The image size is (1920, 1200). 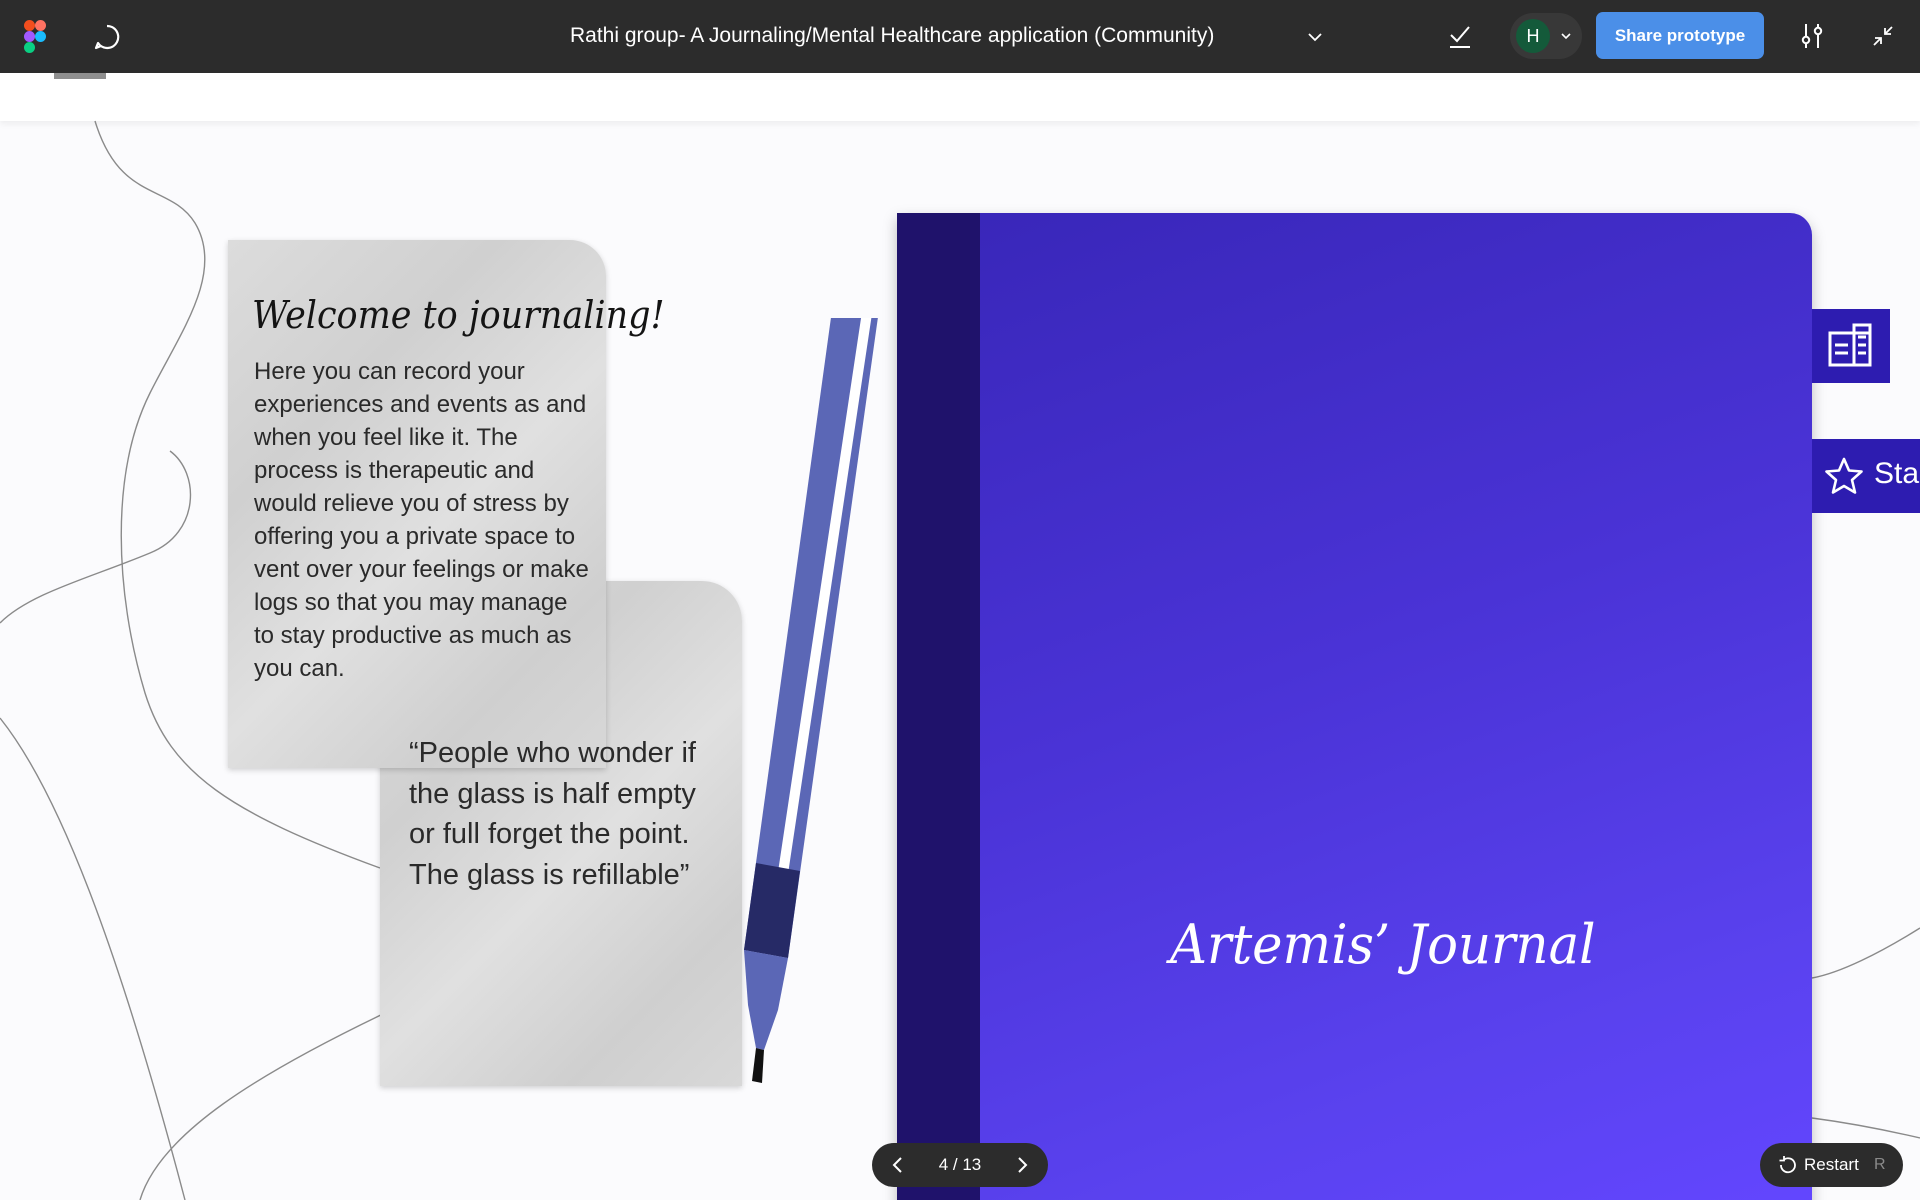 What do you see at coordinates (1883, 36) in the screenshot?
I see `collapse-icon` at bounding box center [1883, 36].